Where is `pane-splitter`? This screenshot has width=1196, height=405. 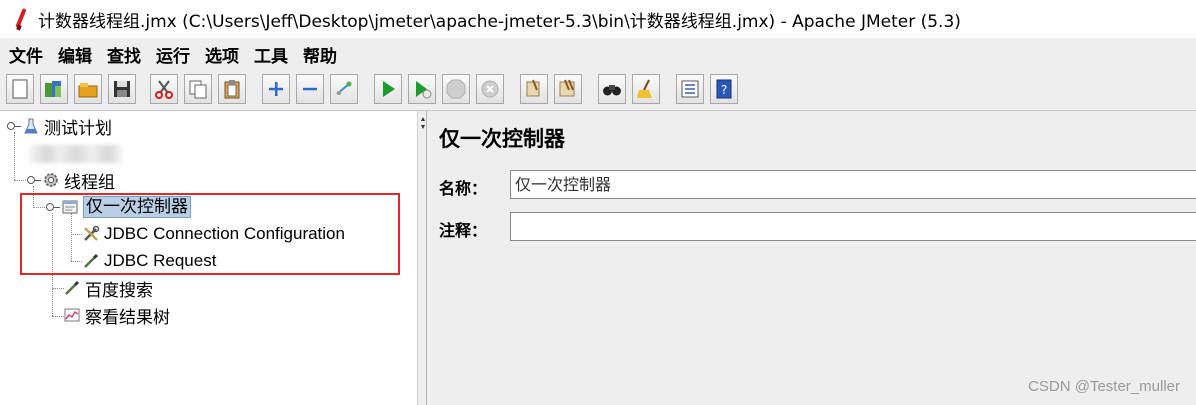 pane-splitter is located at coordinates (422, 258).